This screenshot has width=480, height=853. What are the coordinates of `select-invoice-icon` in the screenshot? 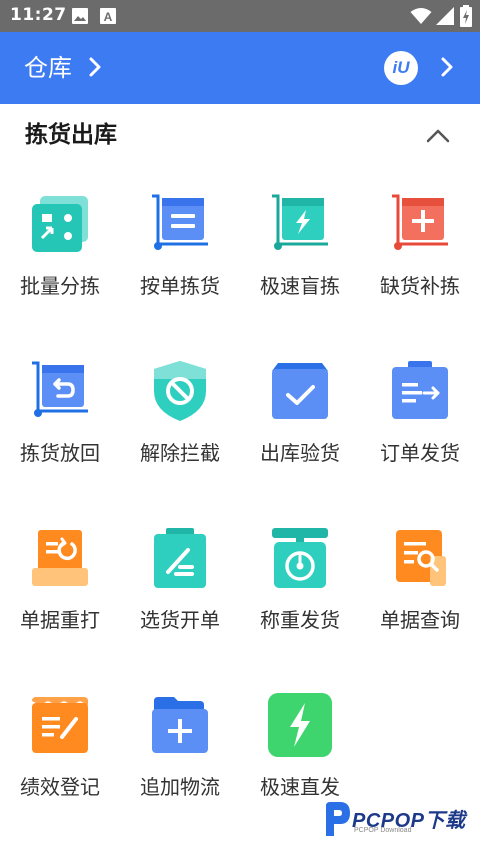 It's located at (180, 558).